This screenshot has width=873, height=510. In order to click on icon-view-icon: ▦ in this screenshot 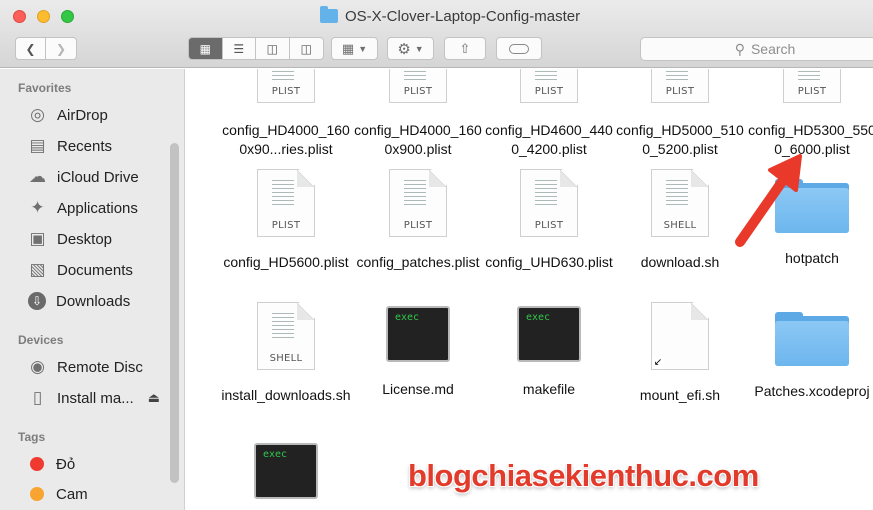, I will do `click(206, 48)`.